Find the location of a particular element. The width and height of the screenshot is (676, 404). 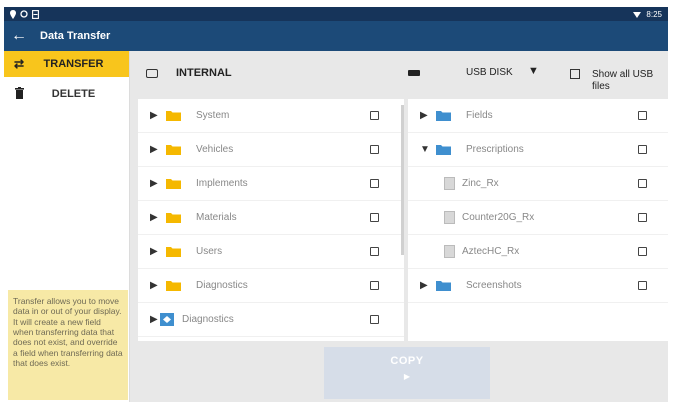

list-item: ▶ Materials is located at coordinates (271, 218).